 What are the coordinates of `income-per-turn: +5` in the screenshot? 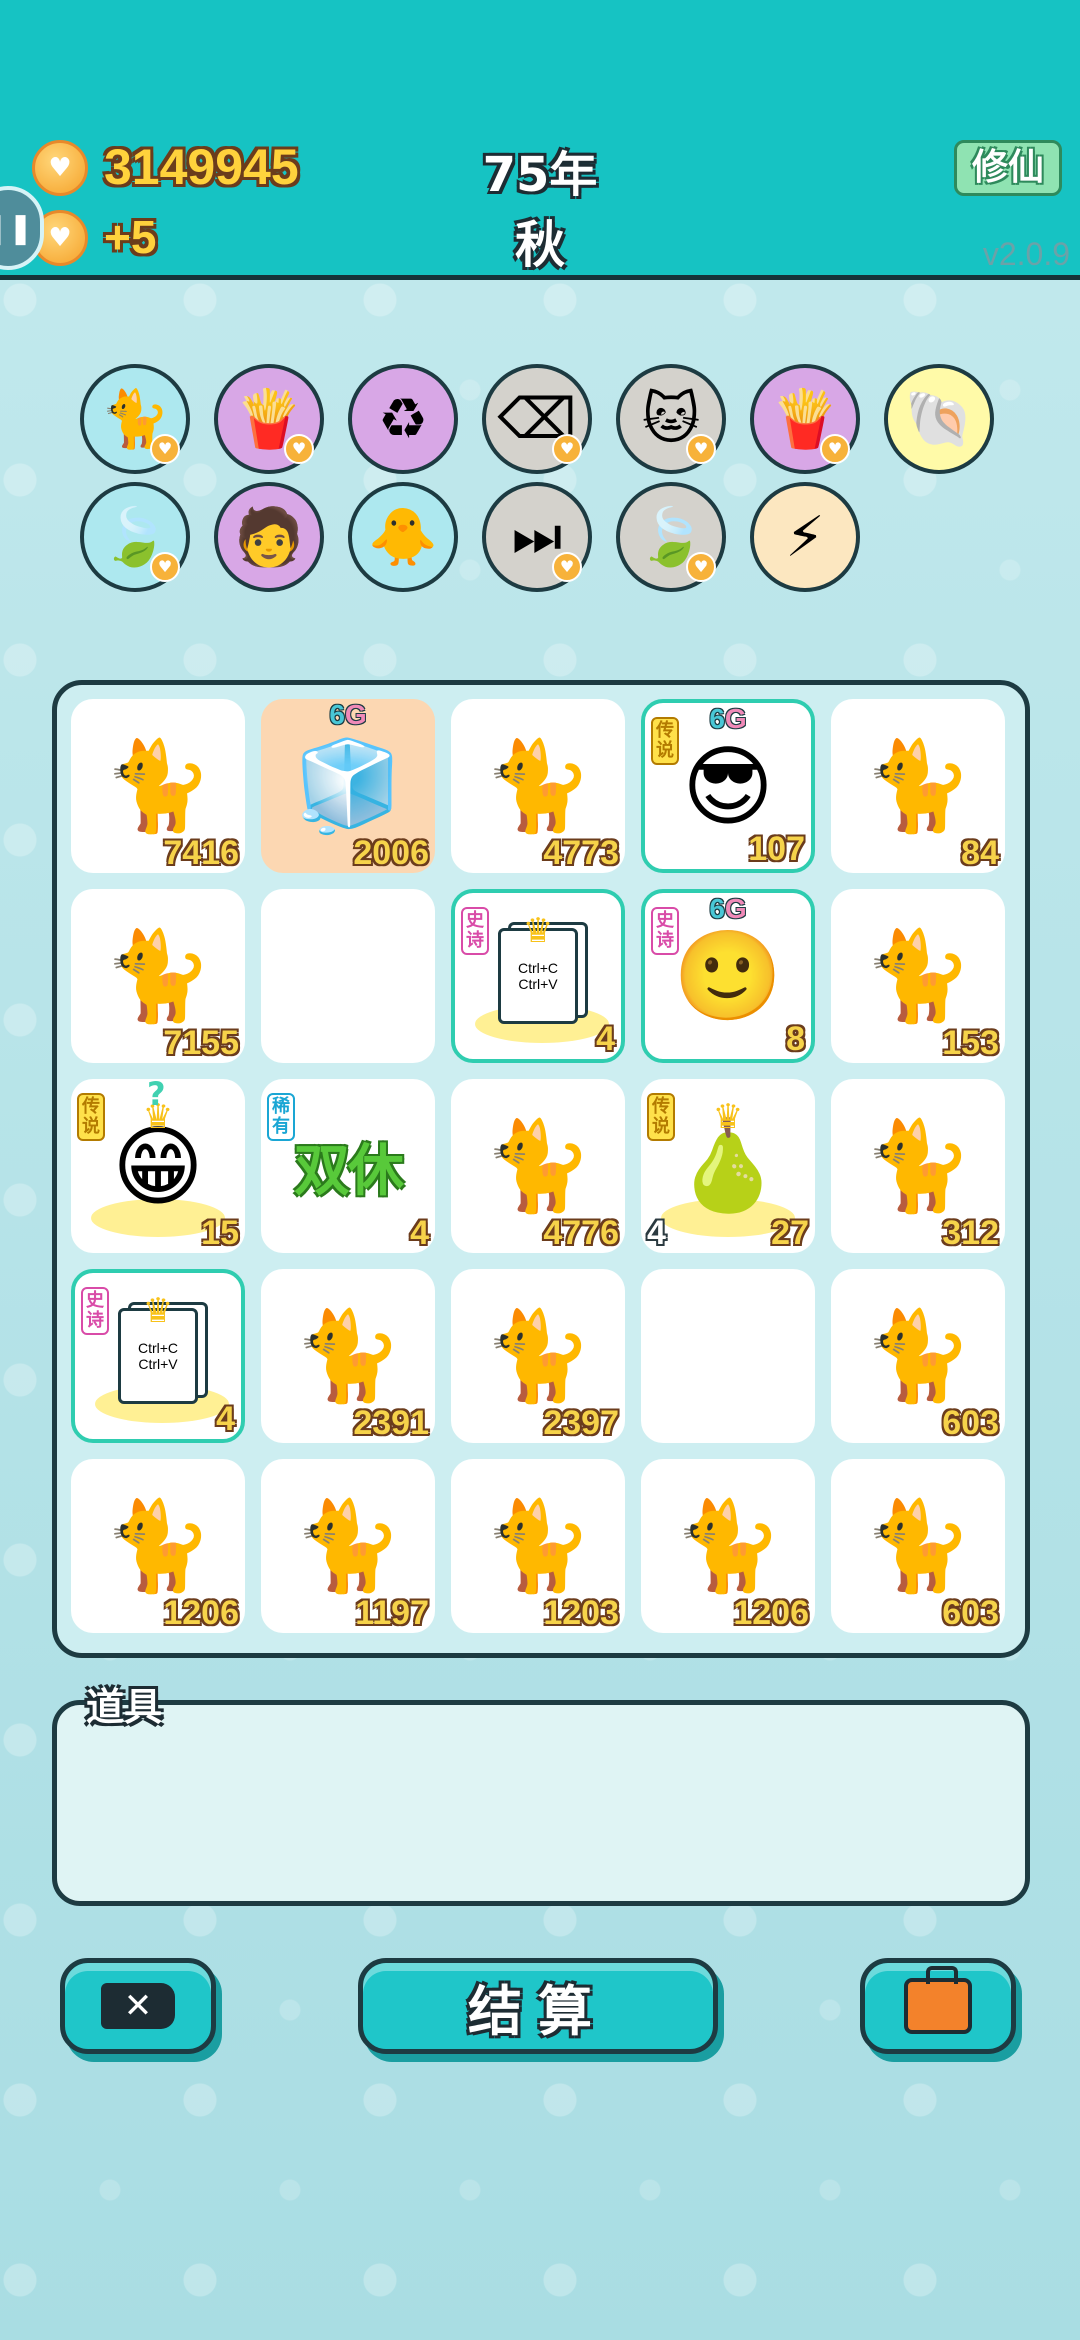 It's located at (130, 237).